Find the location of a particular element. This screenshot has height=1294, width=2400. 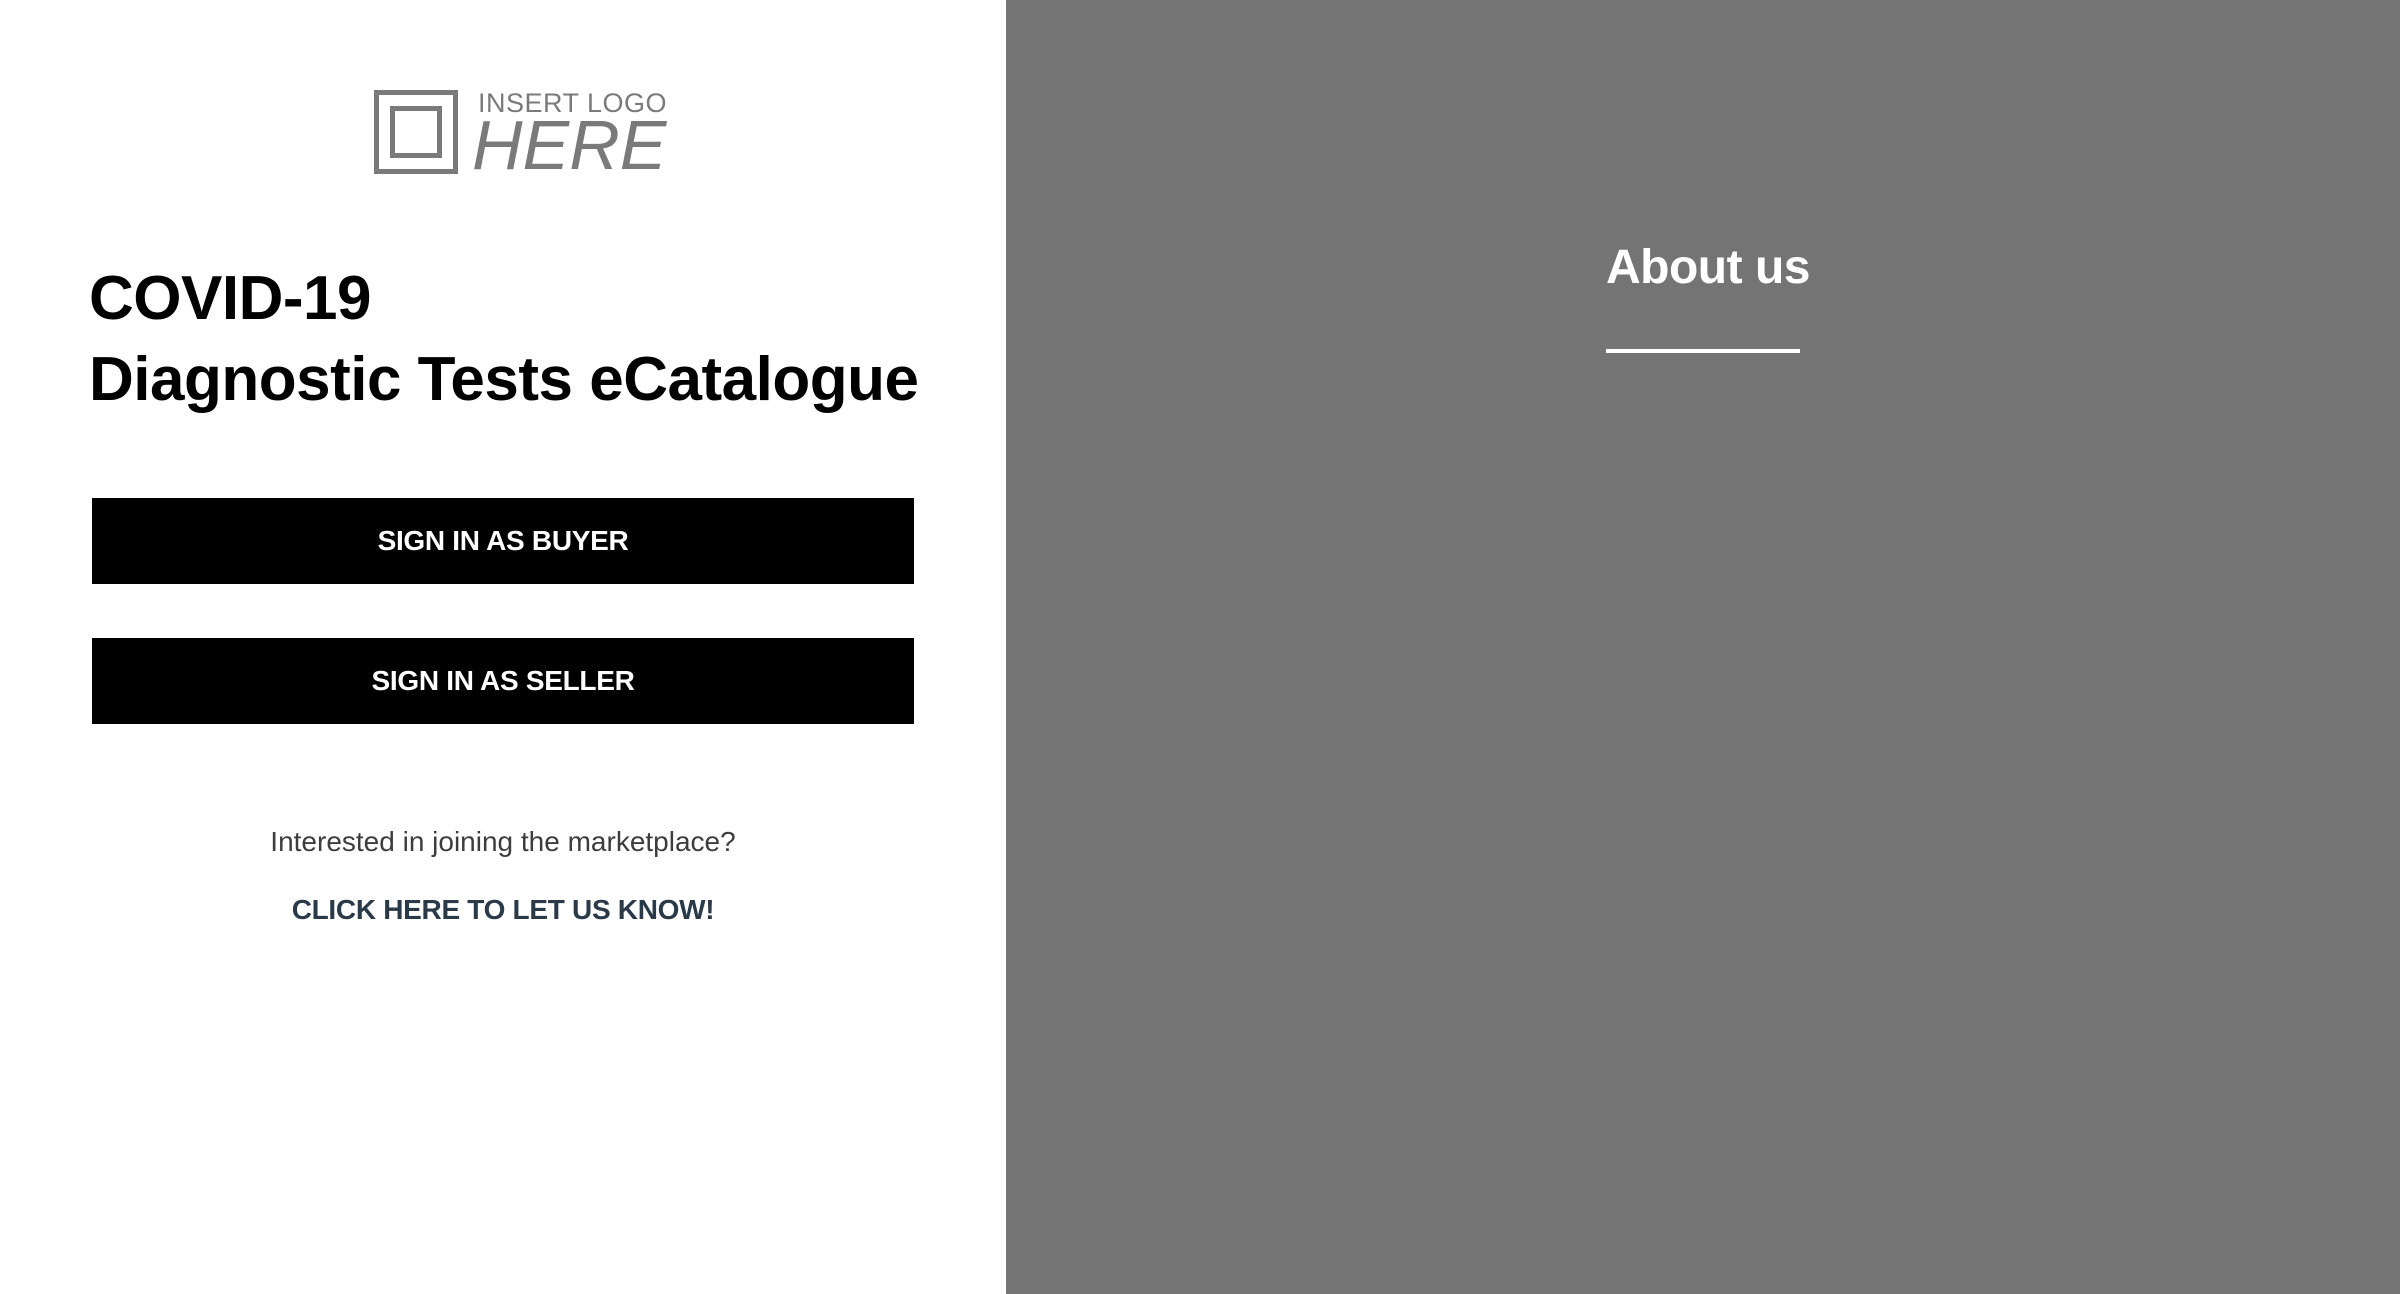

join-marketplace-link: CLICK HERE TO LET US KNOW! is located at coordinates (503, 910).